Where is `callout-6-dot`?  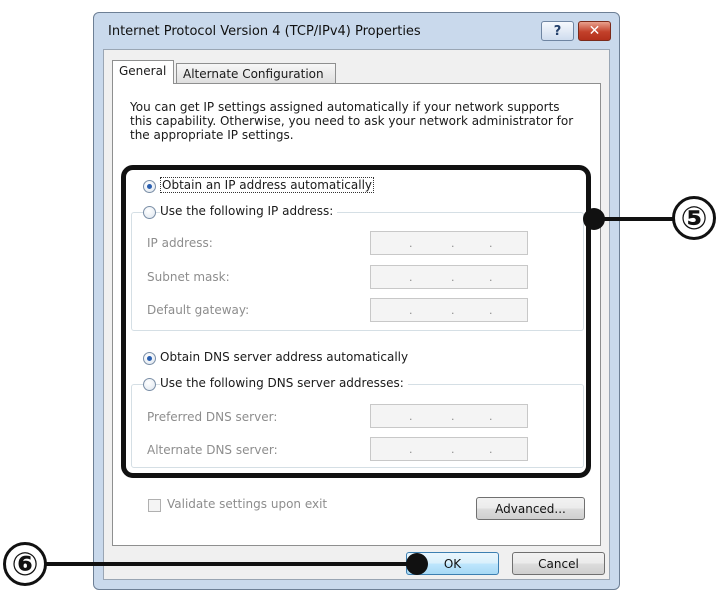 callout-6-dot is located at coordinates (417, 564).